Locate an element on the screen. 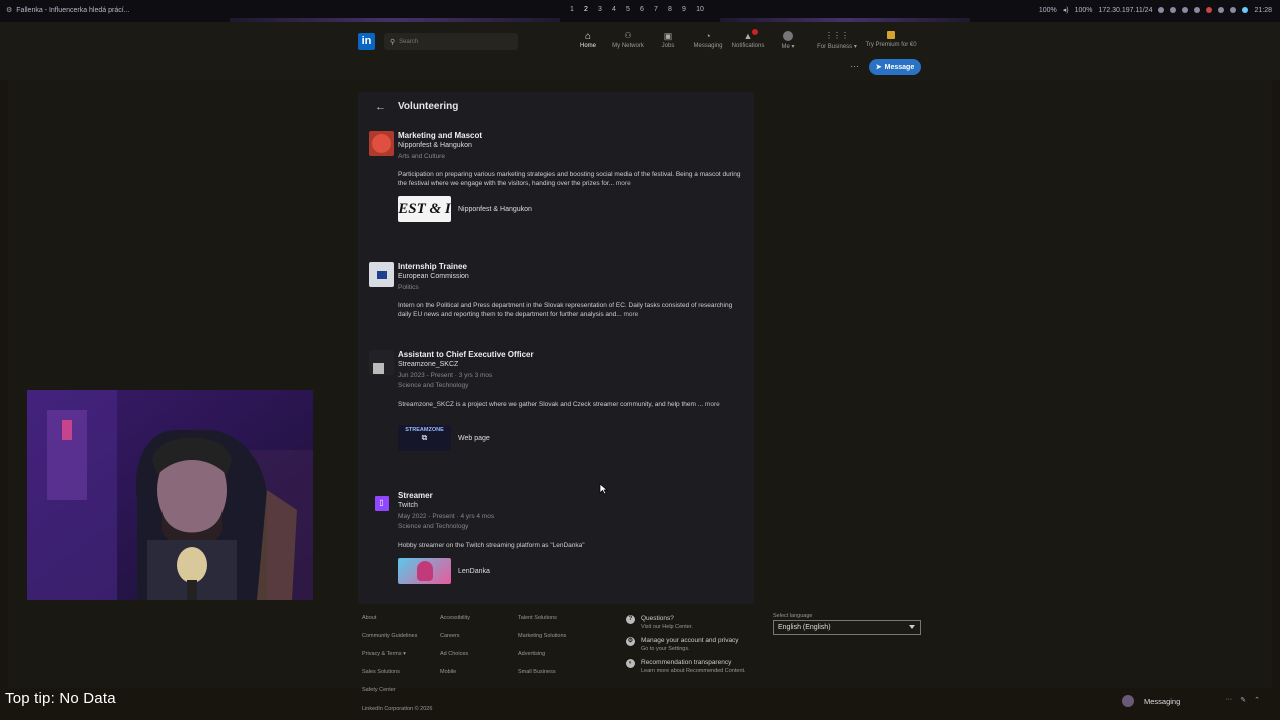  media-label: LenDanka is located at coordinates (474, 571).